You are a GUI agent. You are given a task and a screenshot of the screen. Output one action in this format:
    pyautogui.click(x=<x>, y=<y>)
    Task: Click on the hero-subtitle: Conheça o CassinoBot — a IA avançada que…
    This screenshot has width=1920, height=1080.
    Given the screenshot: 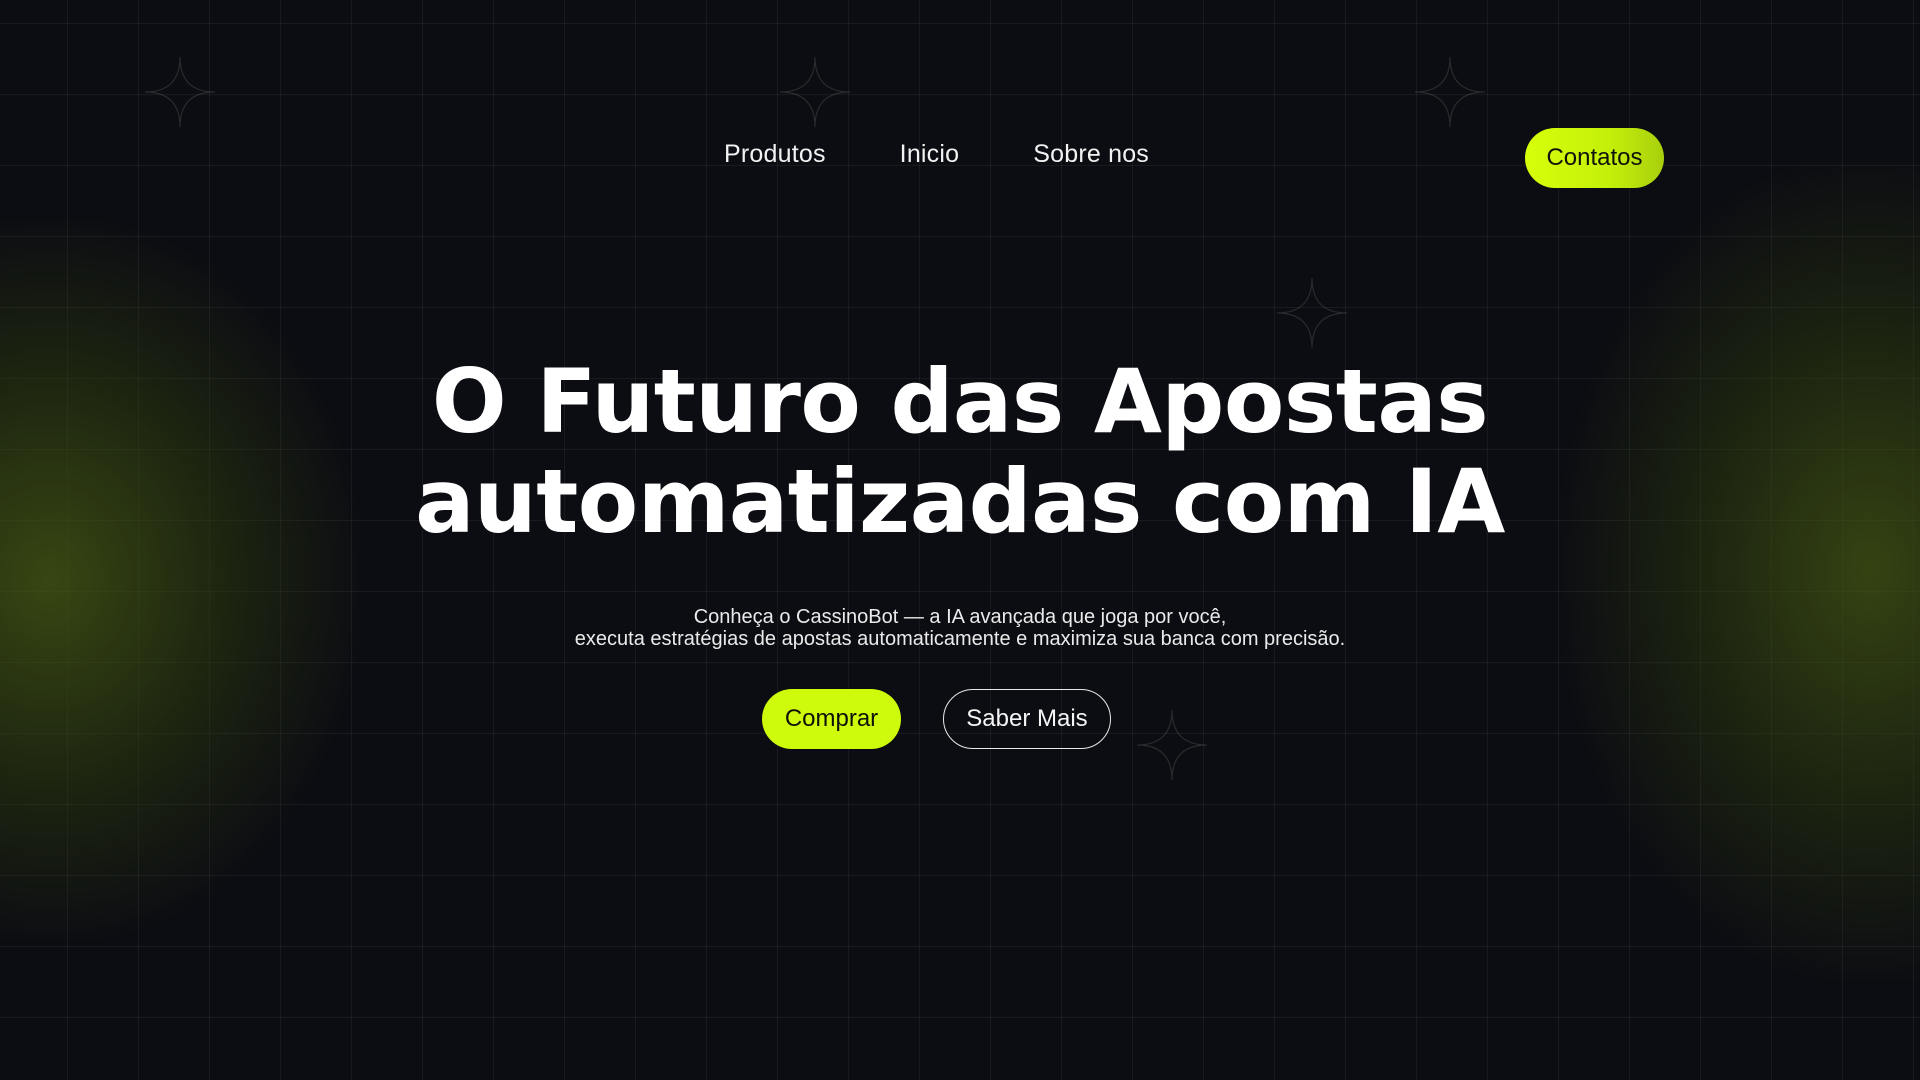 What is the action you would take?
    pyautogui.click(x=960, y=628)
    